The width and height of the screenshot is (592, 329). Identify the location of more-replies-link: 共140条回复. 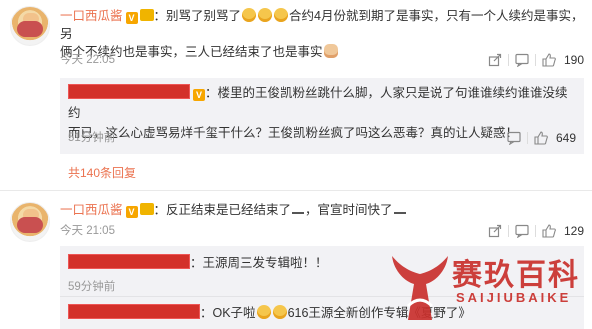
(102, 172).